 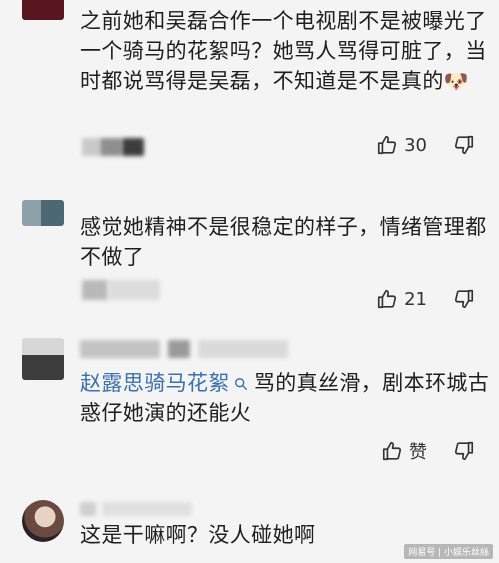 I want to click on topic-link: 赵露思骑马花絮, so click(x=155, y=383).